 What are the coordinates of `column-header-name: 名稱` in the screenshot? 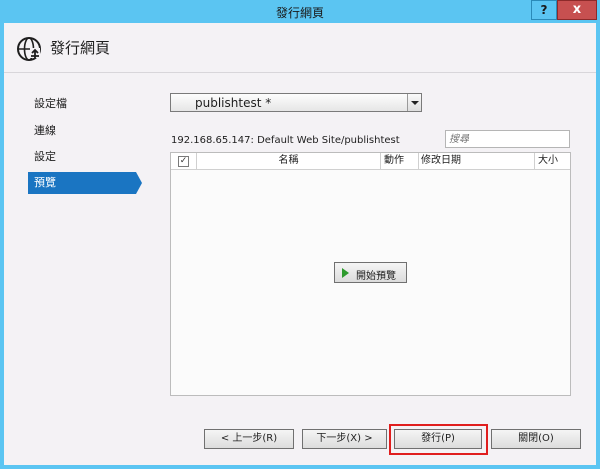 It's located at (289, 161).